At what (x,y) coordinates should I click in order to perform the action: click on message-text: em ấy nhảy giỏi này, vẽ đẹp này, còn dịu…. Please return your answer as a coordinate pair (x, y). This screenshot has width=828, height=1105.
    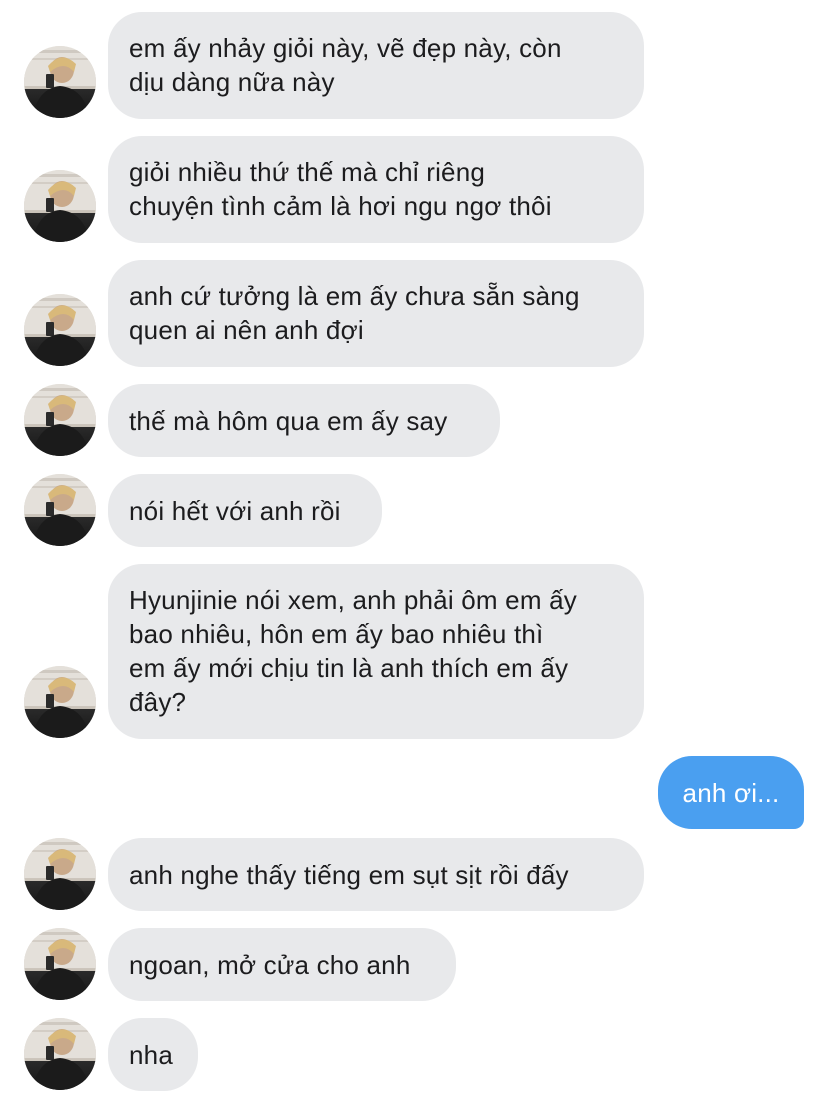
    Looking at the image, I should click on (345, 65).